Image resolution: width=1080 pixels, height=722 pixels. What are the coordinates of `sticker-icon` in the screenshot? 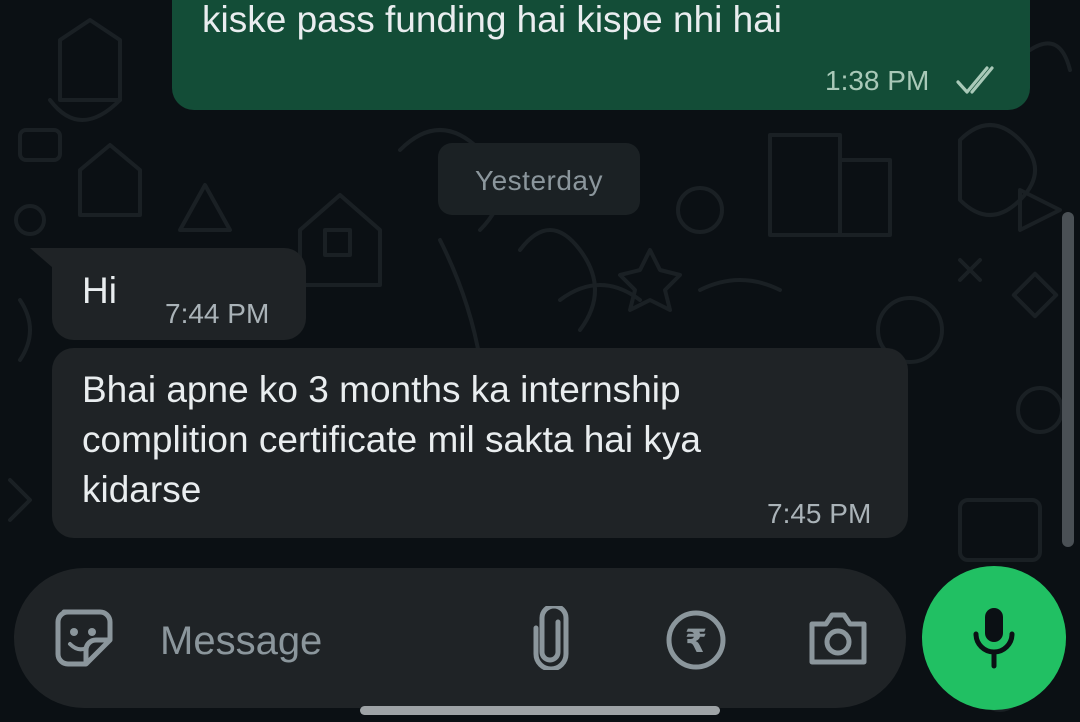 It's located at (84, 638).